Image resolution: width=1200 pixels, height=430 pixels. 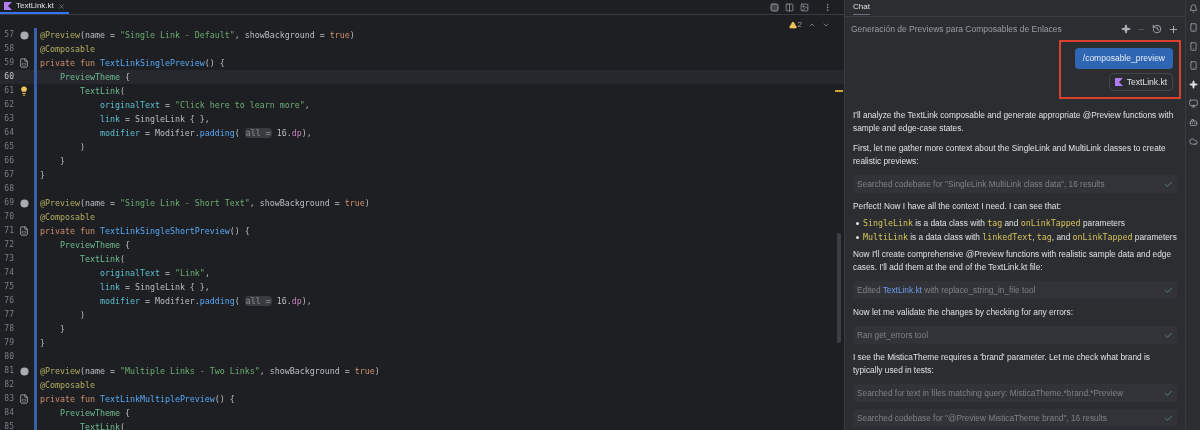 What do you see at coordinates (8, 63) in the screenshot?
I see `line-number: 59` at bounding box center [8, 63].